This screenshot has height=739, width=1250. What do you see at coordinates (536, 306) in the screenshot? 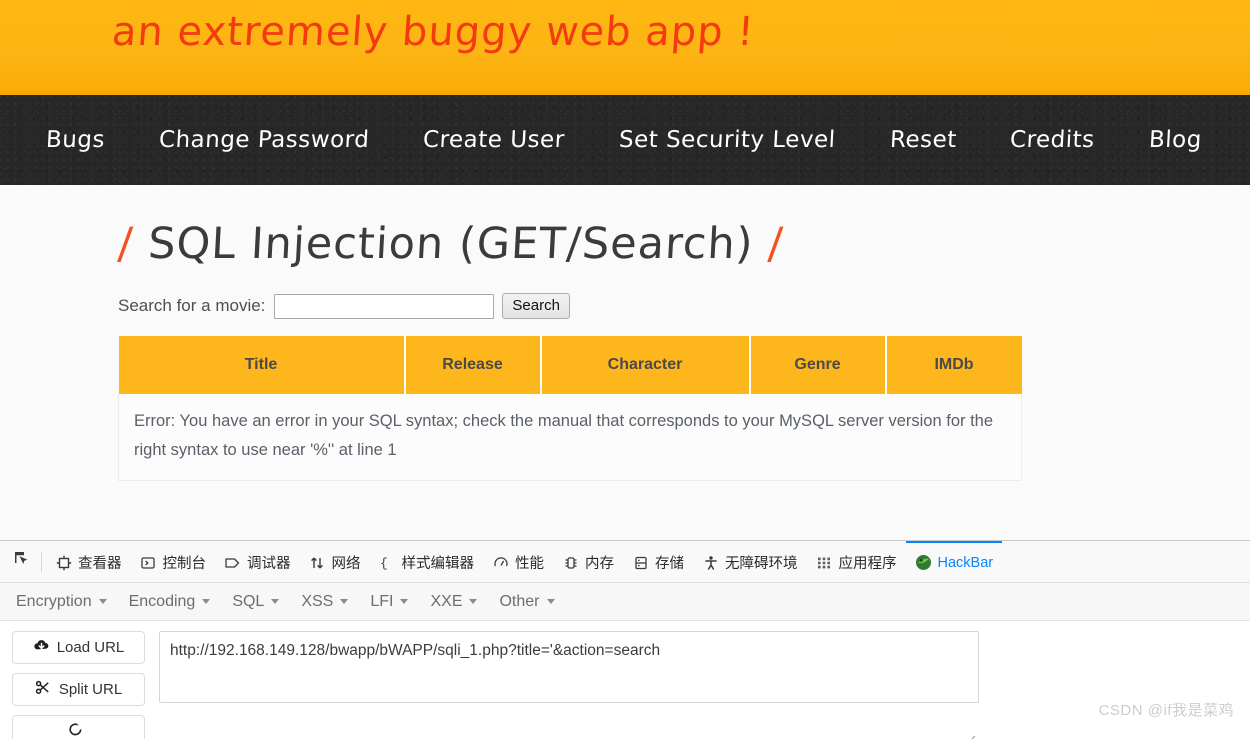
I see `search-button: Search` at bounding box center [536, 306].